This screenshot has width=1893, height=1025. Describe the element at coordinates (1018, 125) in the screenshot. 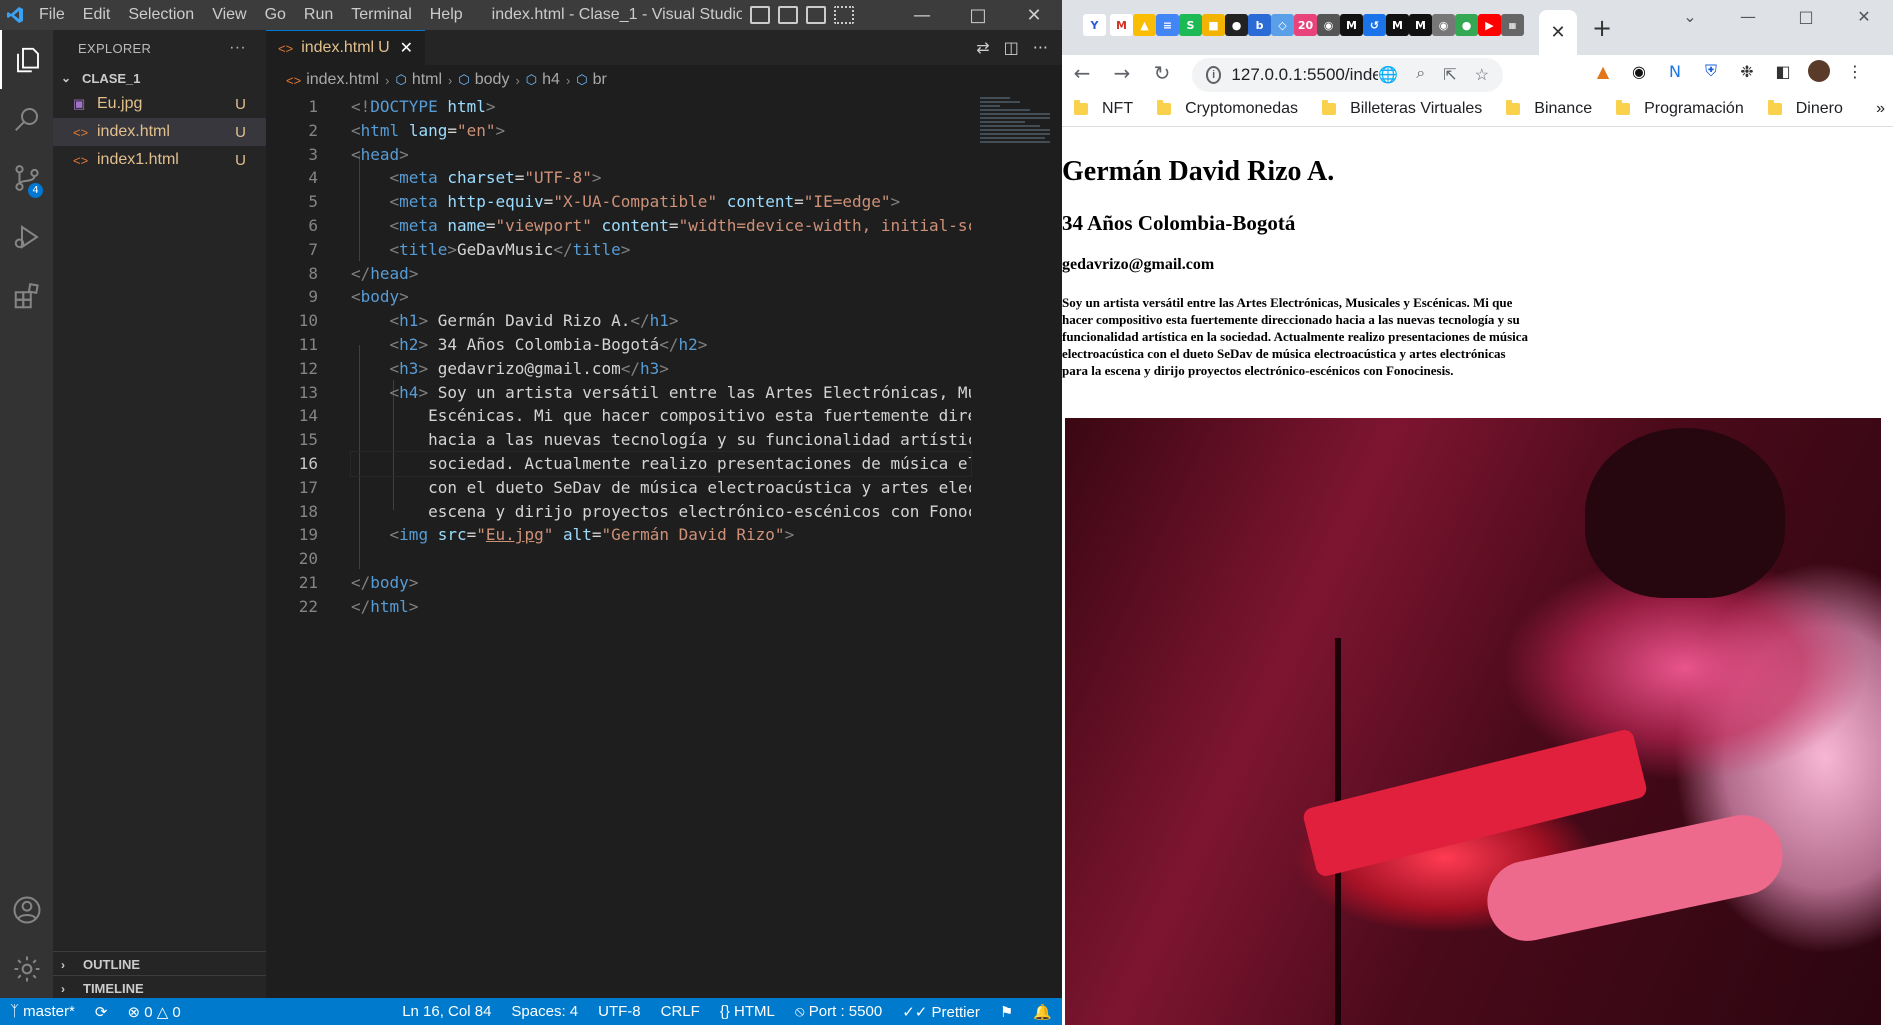

I see `minimap` at that location.